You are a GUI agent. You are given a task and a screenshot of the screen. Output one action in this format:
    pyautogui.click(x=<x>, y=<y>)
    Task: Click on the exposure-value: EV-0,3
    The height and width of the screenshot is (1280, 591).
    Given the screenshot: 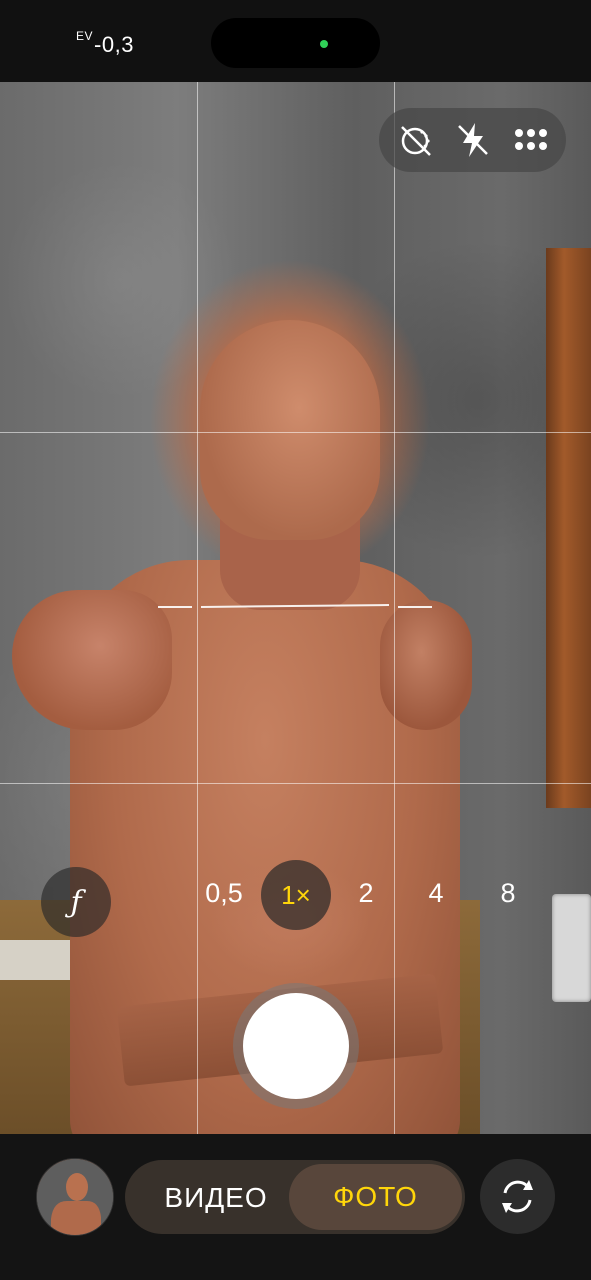 What is the action you would take?
    pyautogui.click(x=105, y=43)
    